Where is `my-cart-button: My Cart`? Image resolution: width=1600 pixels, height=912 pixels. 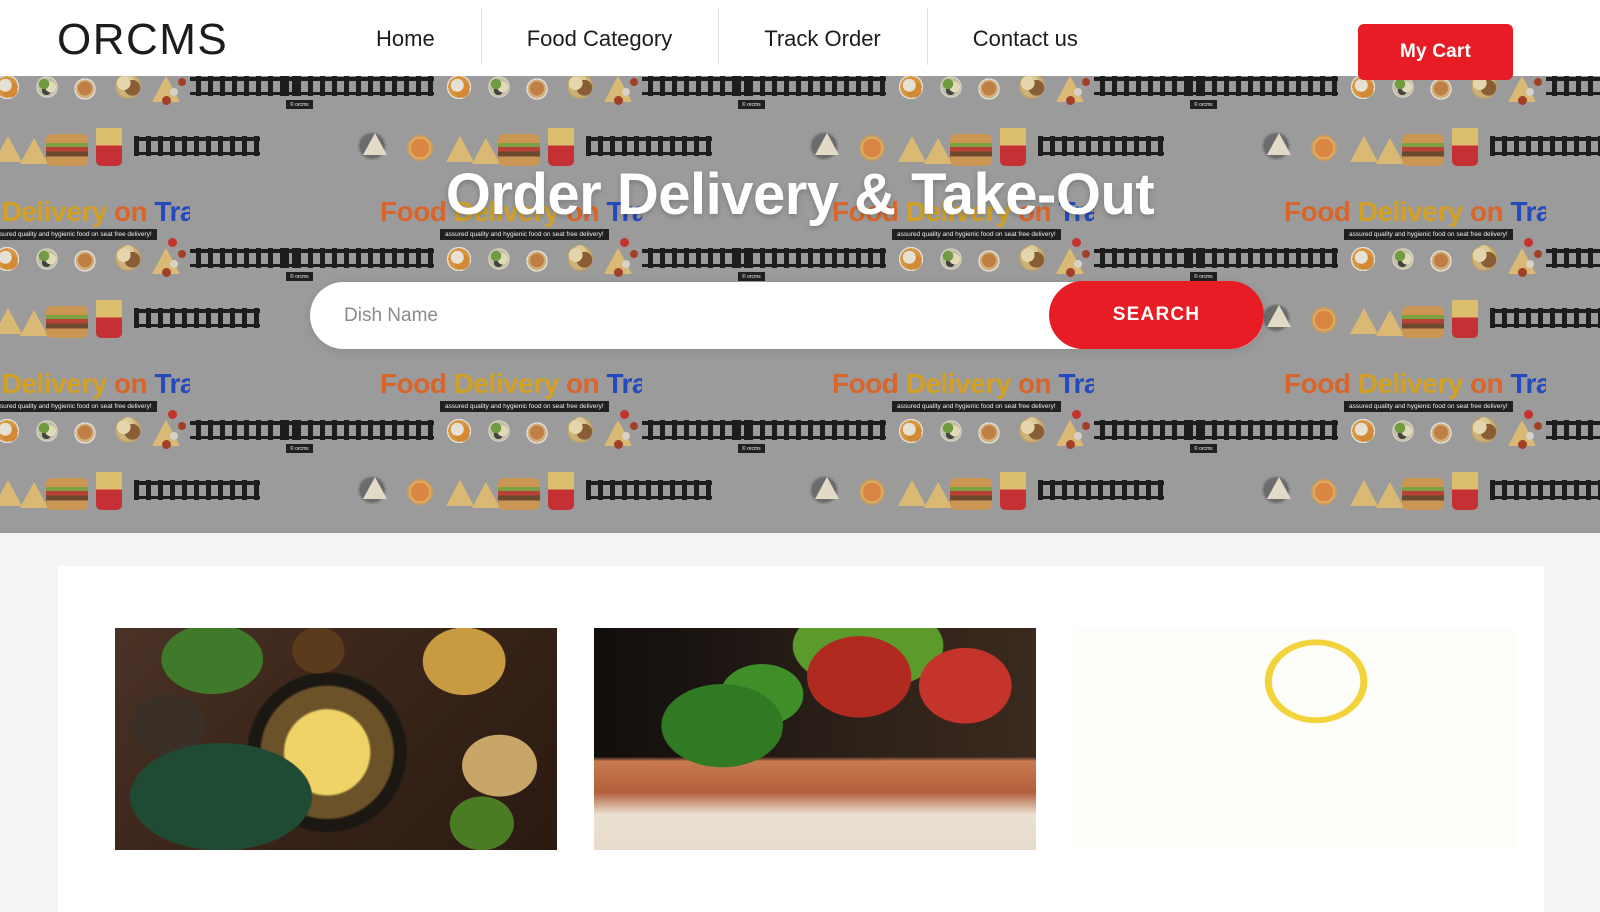 my-cart-button: My Cart is located at coordinates (1435, 52).